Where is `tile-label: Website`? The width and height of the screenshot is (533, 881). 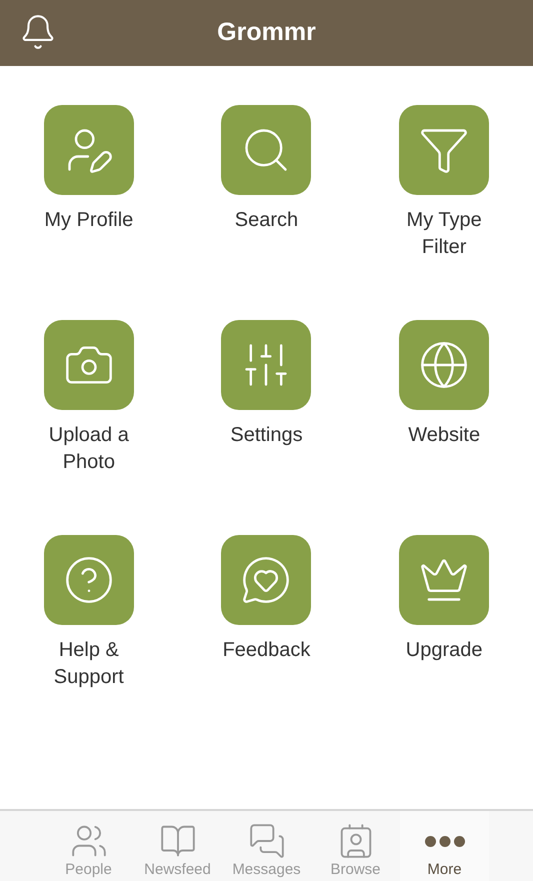
tile-label: Website is located at coordinates (444, 435).